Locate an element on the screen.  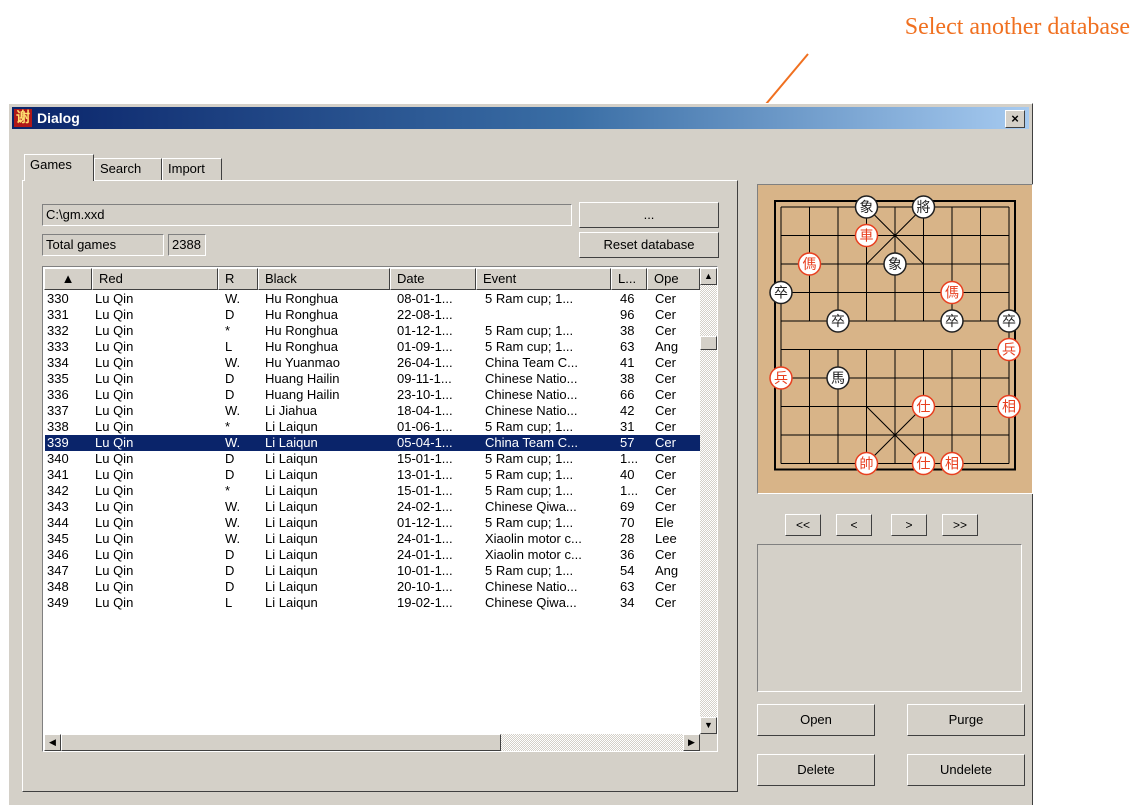
last-move-button: >> is located at coordinates (960, 525).